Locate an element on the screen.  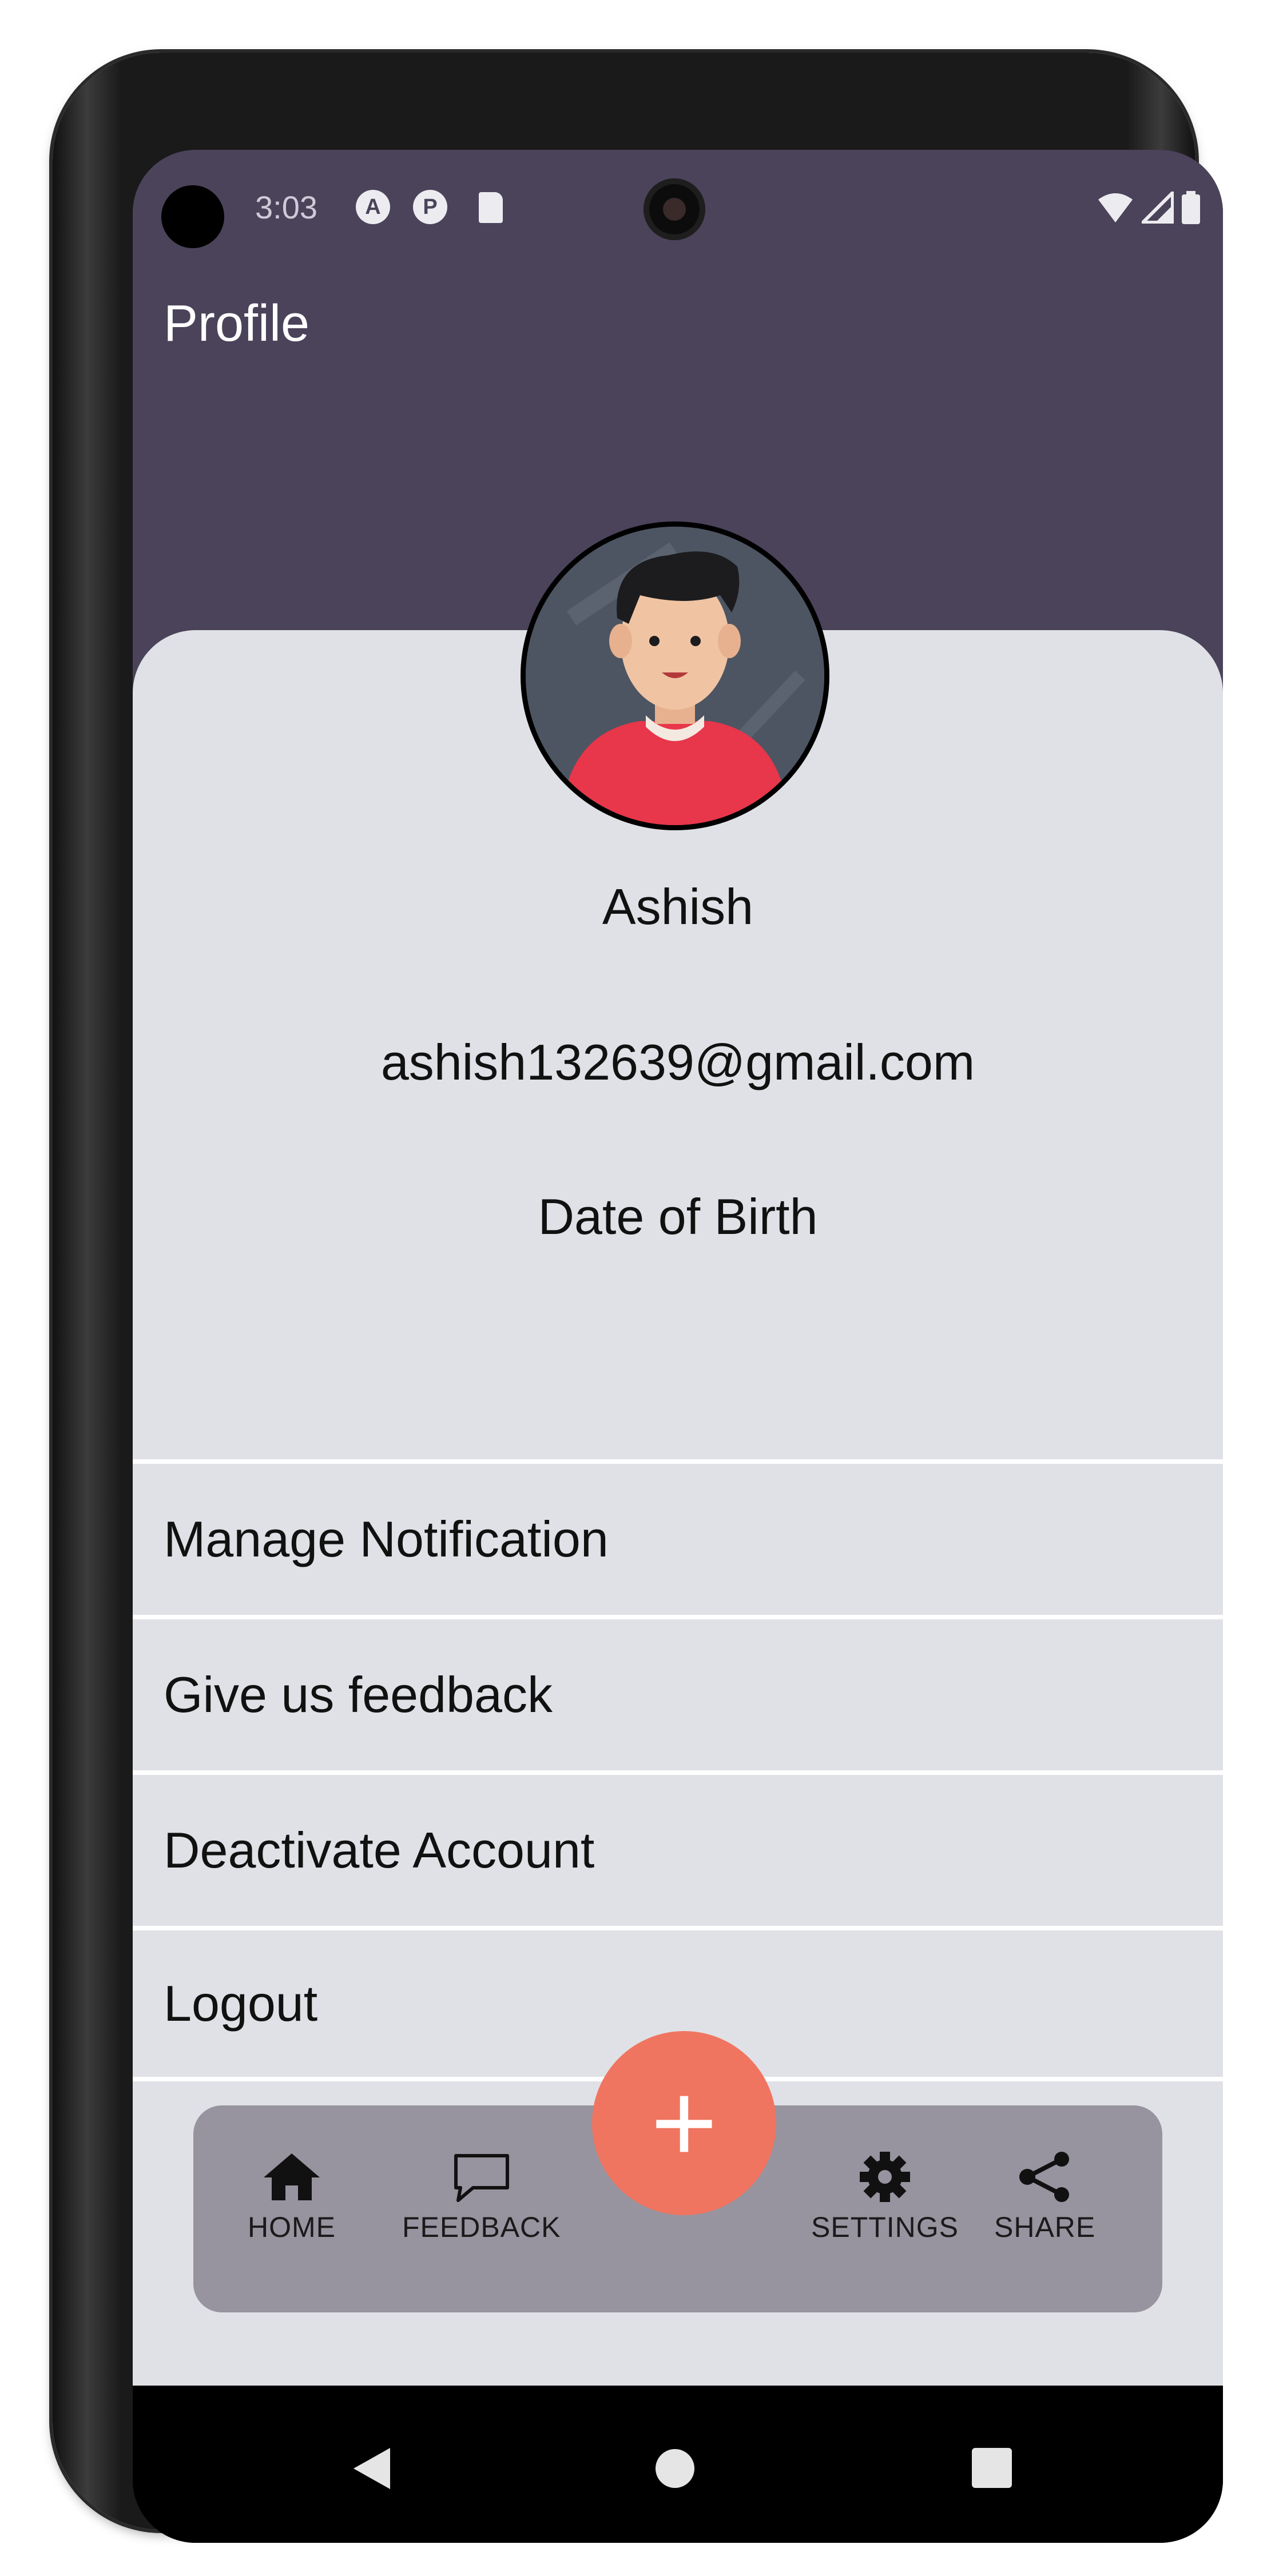
nav-item-feedback: FEEDBACK is located at coordinates (481, 2197).